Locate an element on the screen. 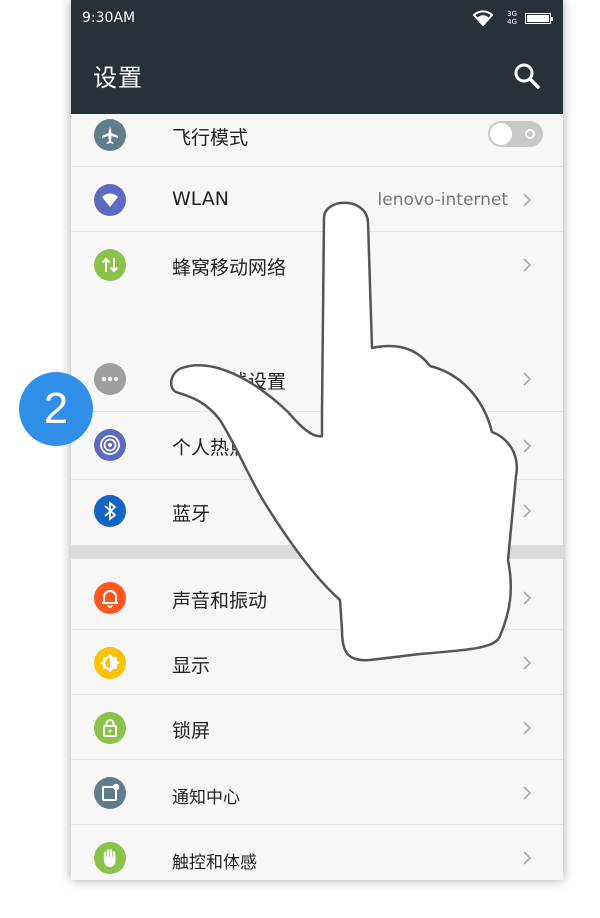 This screenshot has width=600, height=918. bluetooth-icon is located at coordinates (110, 511).